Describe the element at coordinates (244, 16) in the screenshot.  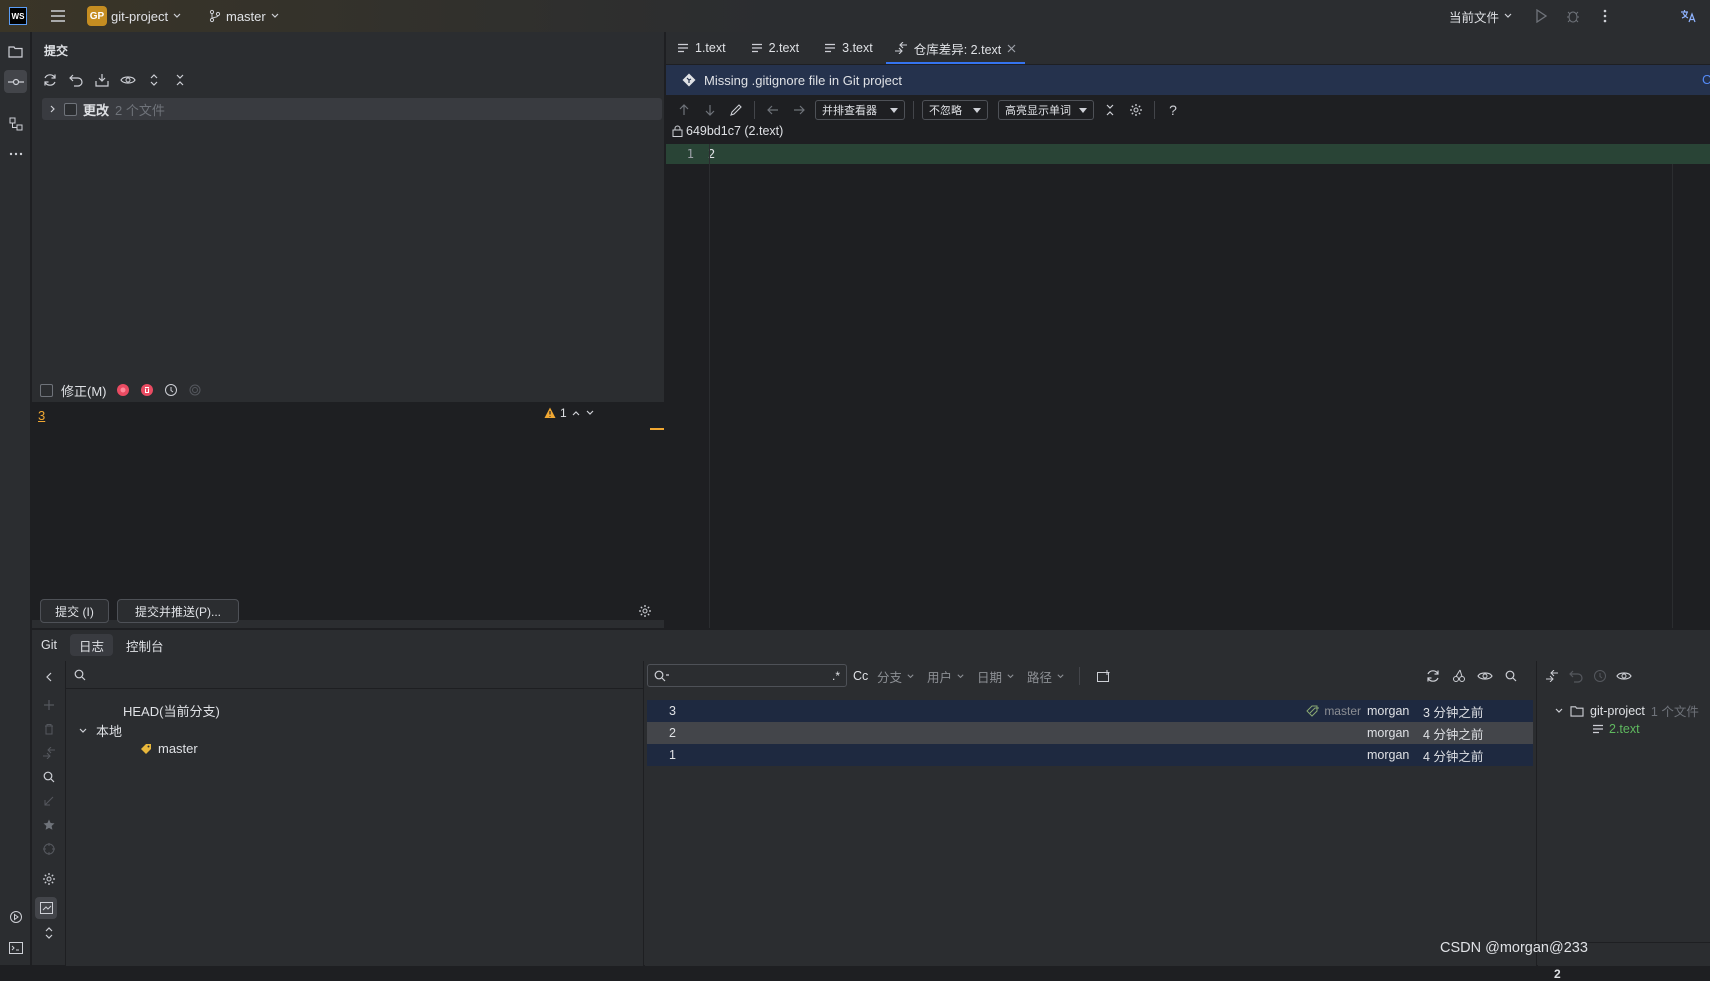
I see `branch-selector: master` at that location.